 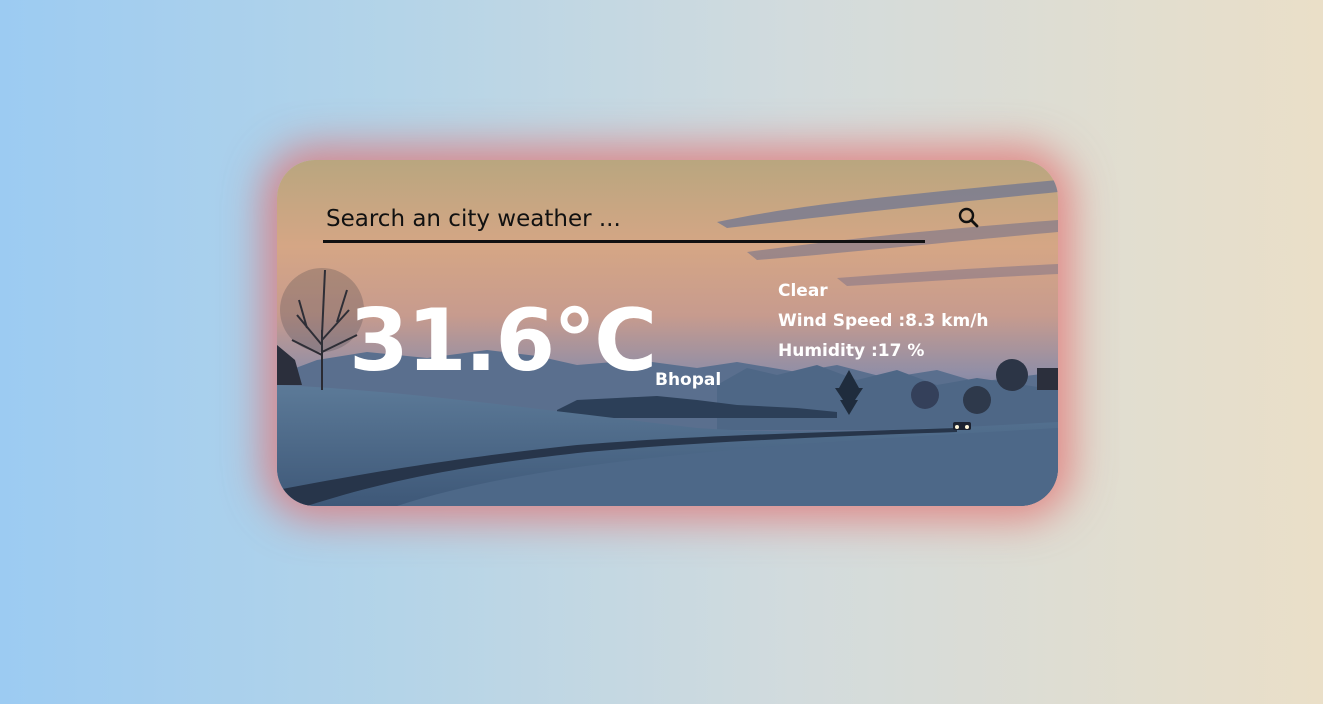 I want to click on wind-speed-value: 8.3 km/h, so click(x=947, y=321).